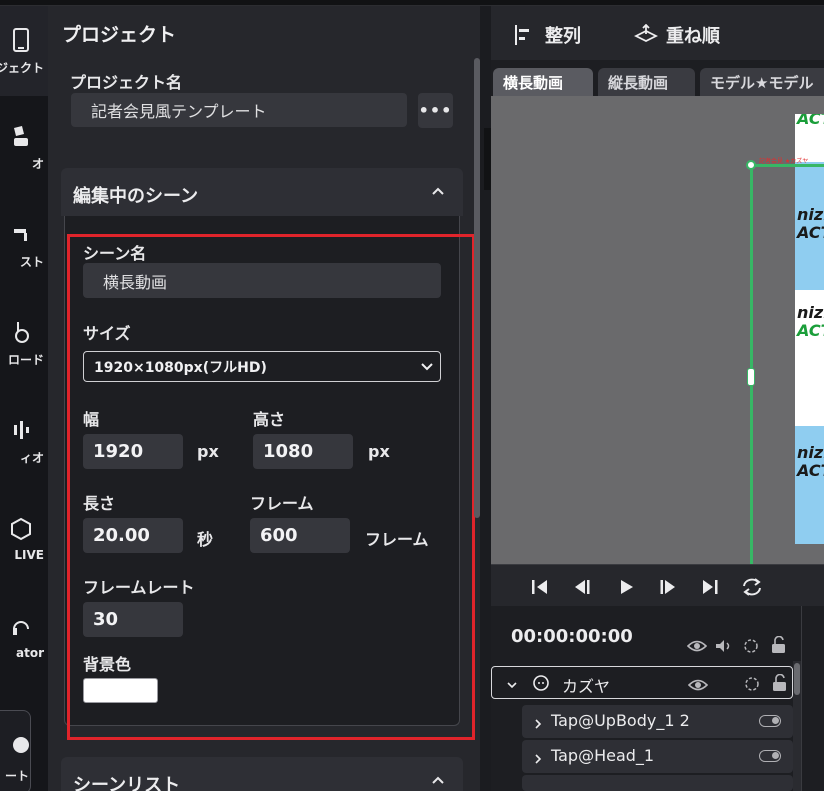 This screenshot has height=791, width=824. I want to click on rail-item-live: LIVE, so click(24, 539).